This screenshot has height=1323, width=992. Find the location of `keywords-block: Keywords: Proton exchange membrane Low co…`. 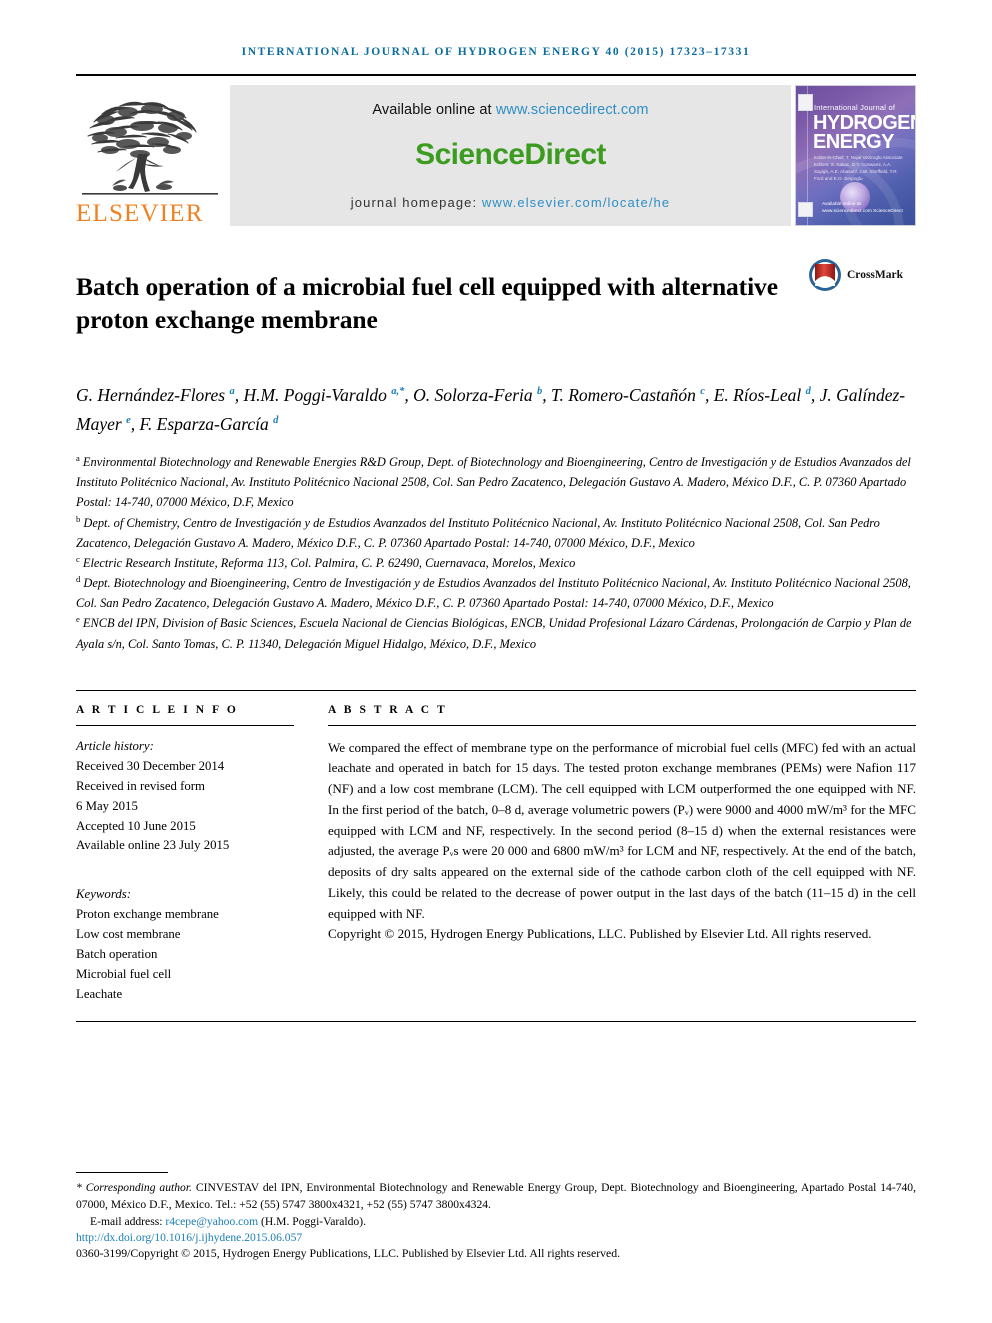

keywords-block: Keywords: Proton exchange membrane Low co… is located at coordinates (185, 945).